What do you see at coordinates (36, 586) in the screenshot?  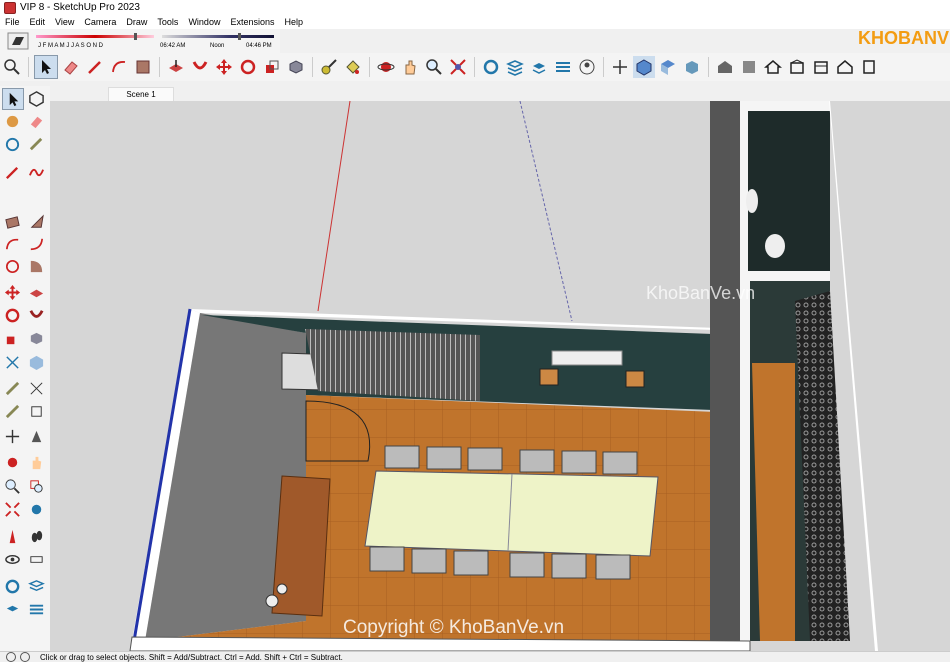 I see `left-layers-button` at bounding box center [36, 586].